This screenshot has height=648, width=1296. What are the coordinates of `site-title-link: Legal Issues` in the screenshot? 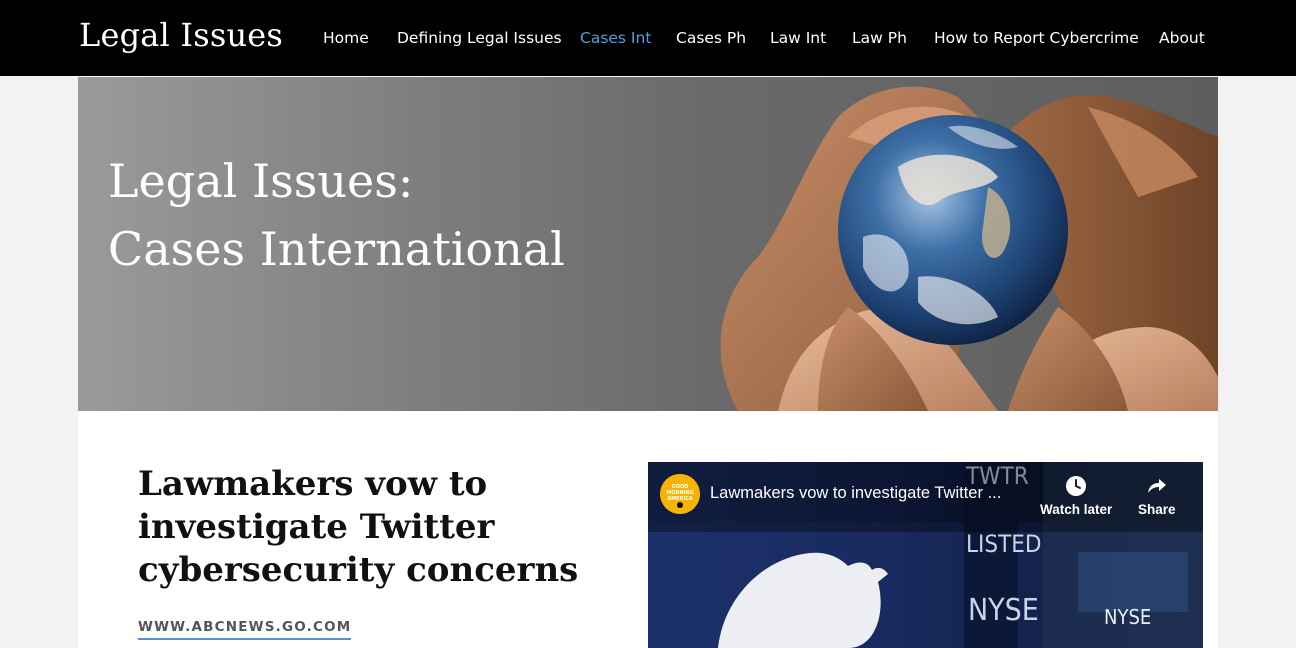 It's located at (181, 35).